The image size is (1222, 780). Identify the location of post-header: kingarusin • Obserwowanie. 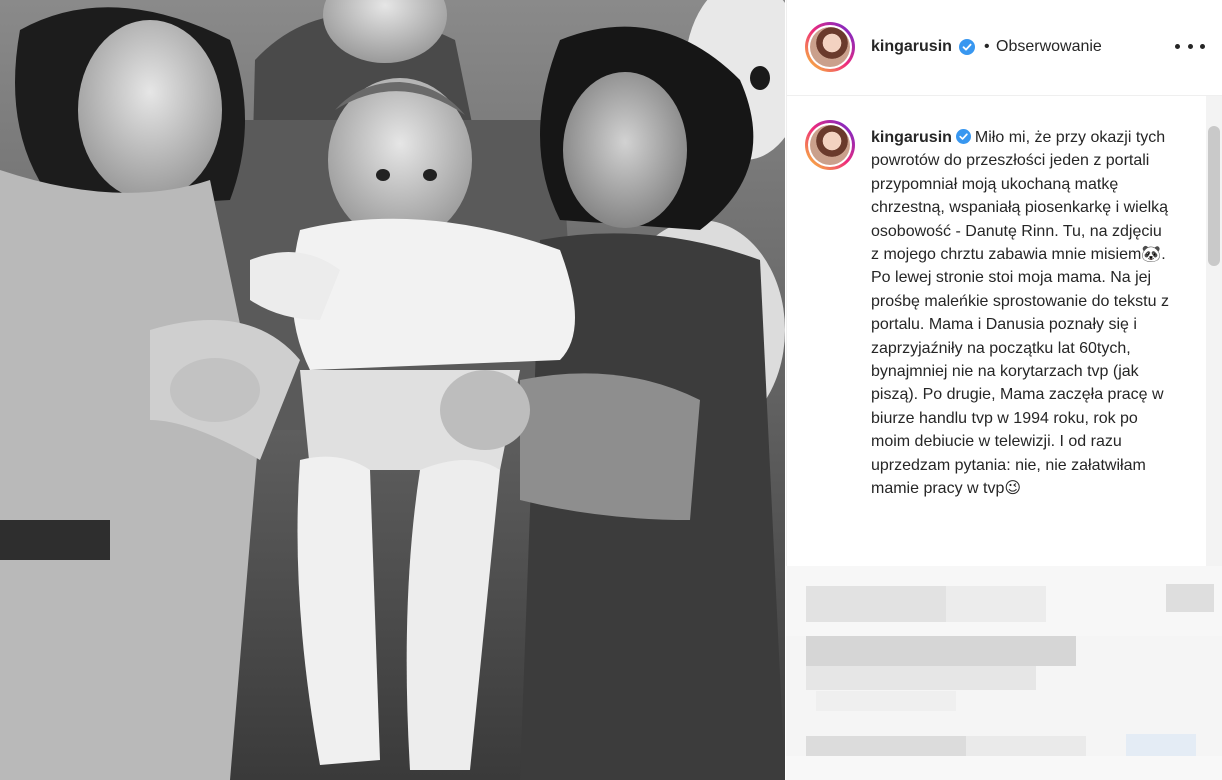
(1004, 48).